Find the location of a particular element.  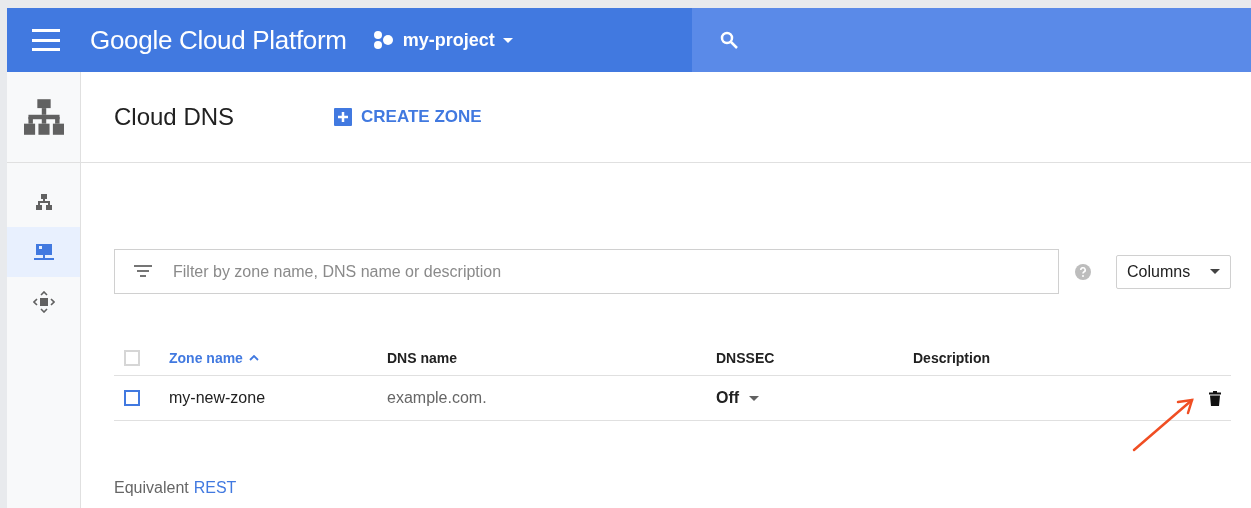

column-header: DNS name is located at coordinates (551, 357).